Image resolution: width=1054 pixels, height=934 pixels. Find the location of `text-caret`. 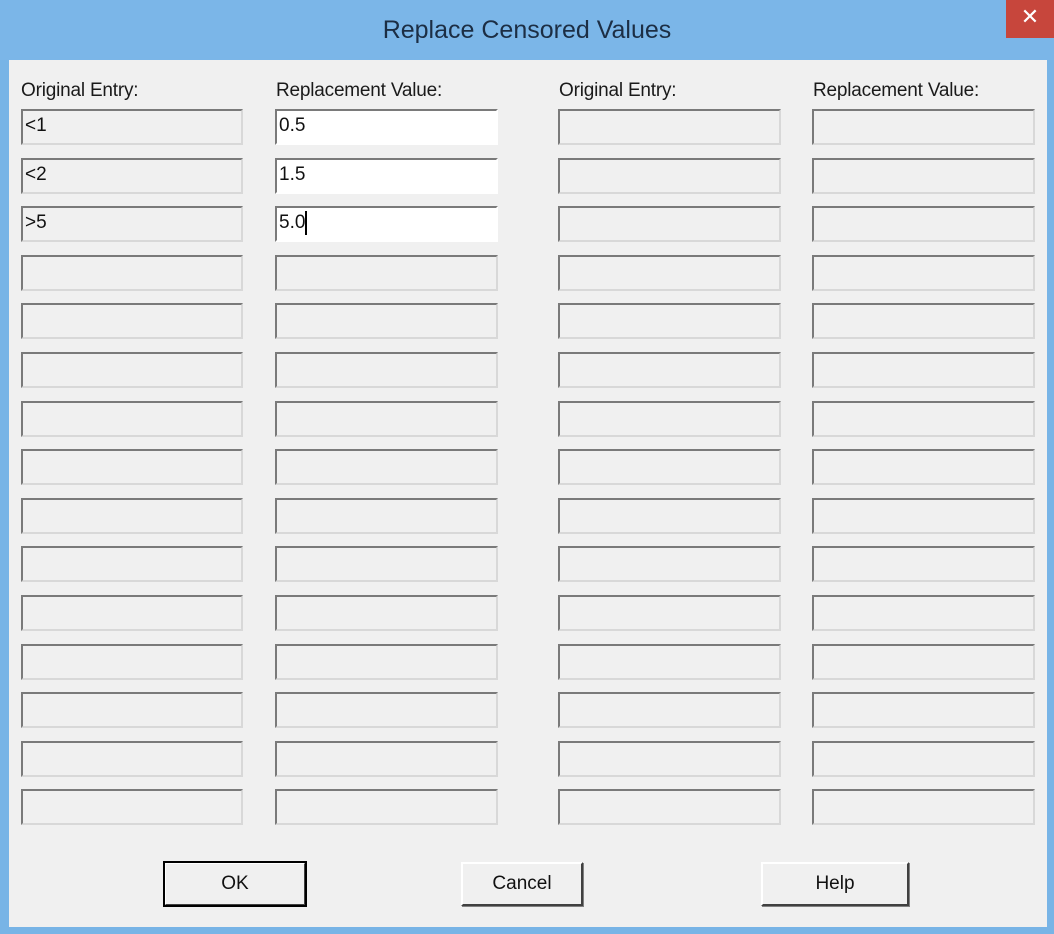

text-caret is located at coordinates (306, 222).